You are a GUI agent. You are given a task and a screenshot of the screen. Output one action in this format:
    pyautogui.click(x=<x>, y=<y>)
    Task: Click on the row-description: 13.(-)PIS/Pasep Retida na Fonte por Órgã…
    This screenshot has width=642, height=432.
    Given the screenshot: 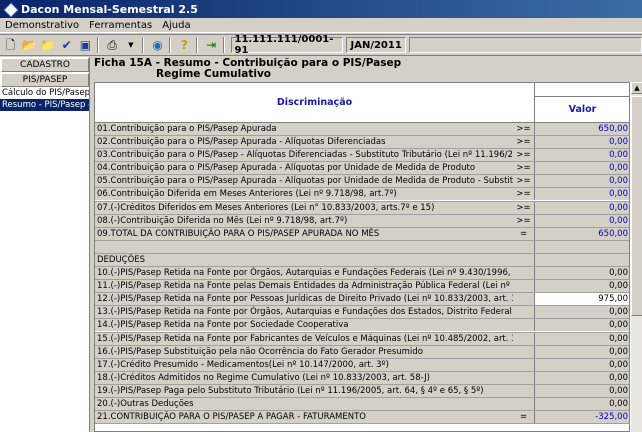 What is the action you would take?
    pyautogui.click(x=304, y=312)
    